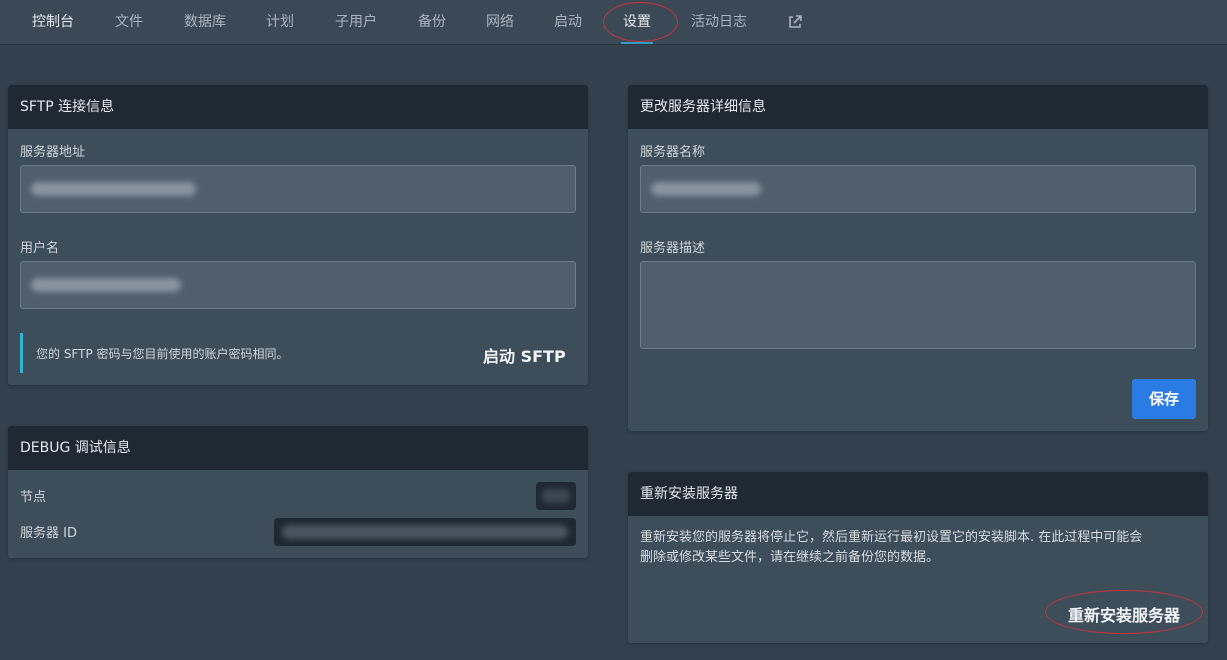 The image size is (1227, 660). Describe the element at coordinates (33, 497) in the screenshot. I see `node-label: 节点` at that location.